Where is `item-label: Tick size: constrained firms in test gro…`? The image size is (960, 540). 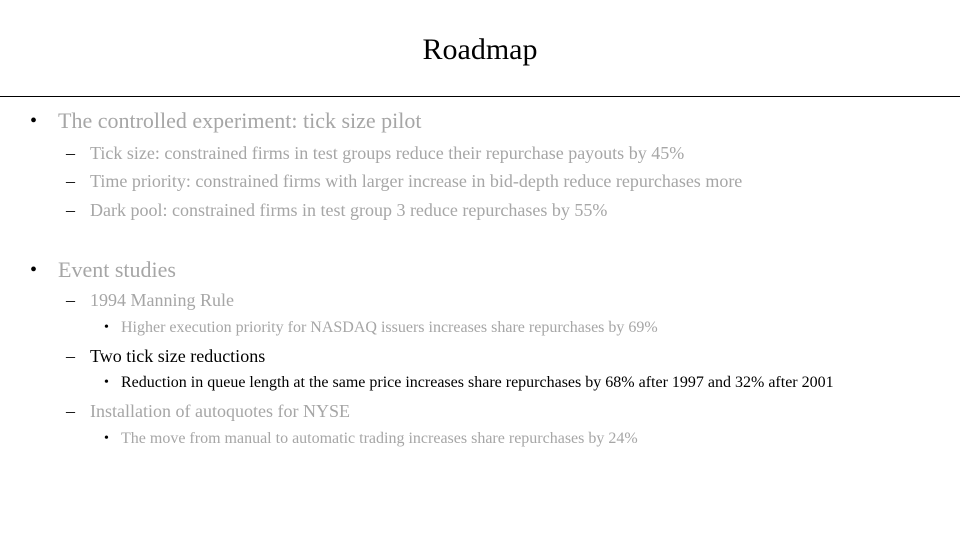
item-label: Tick size: constrained firms in test gro… is located at coordinates (387, 153).